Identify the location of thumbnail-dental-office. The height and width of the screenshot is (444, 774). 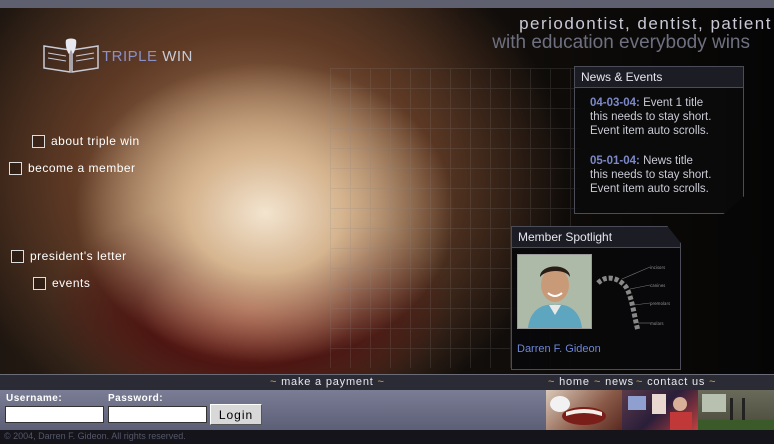
(660, 410).